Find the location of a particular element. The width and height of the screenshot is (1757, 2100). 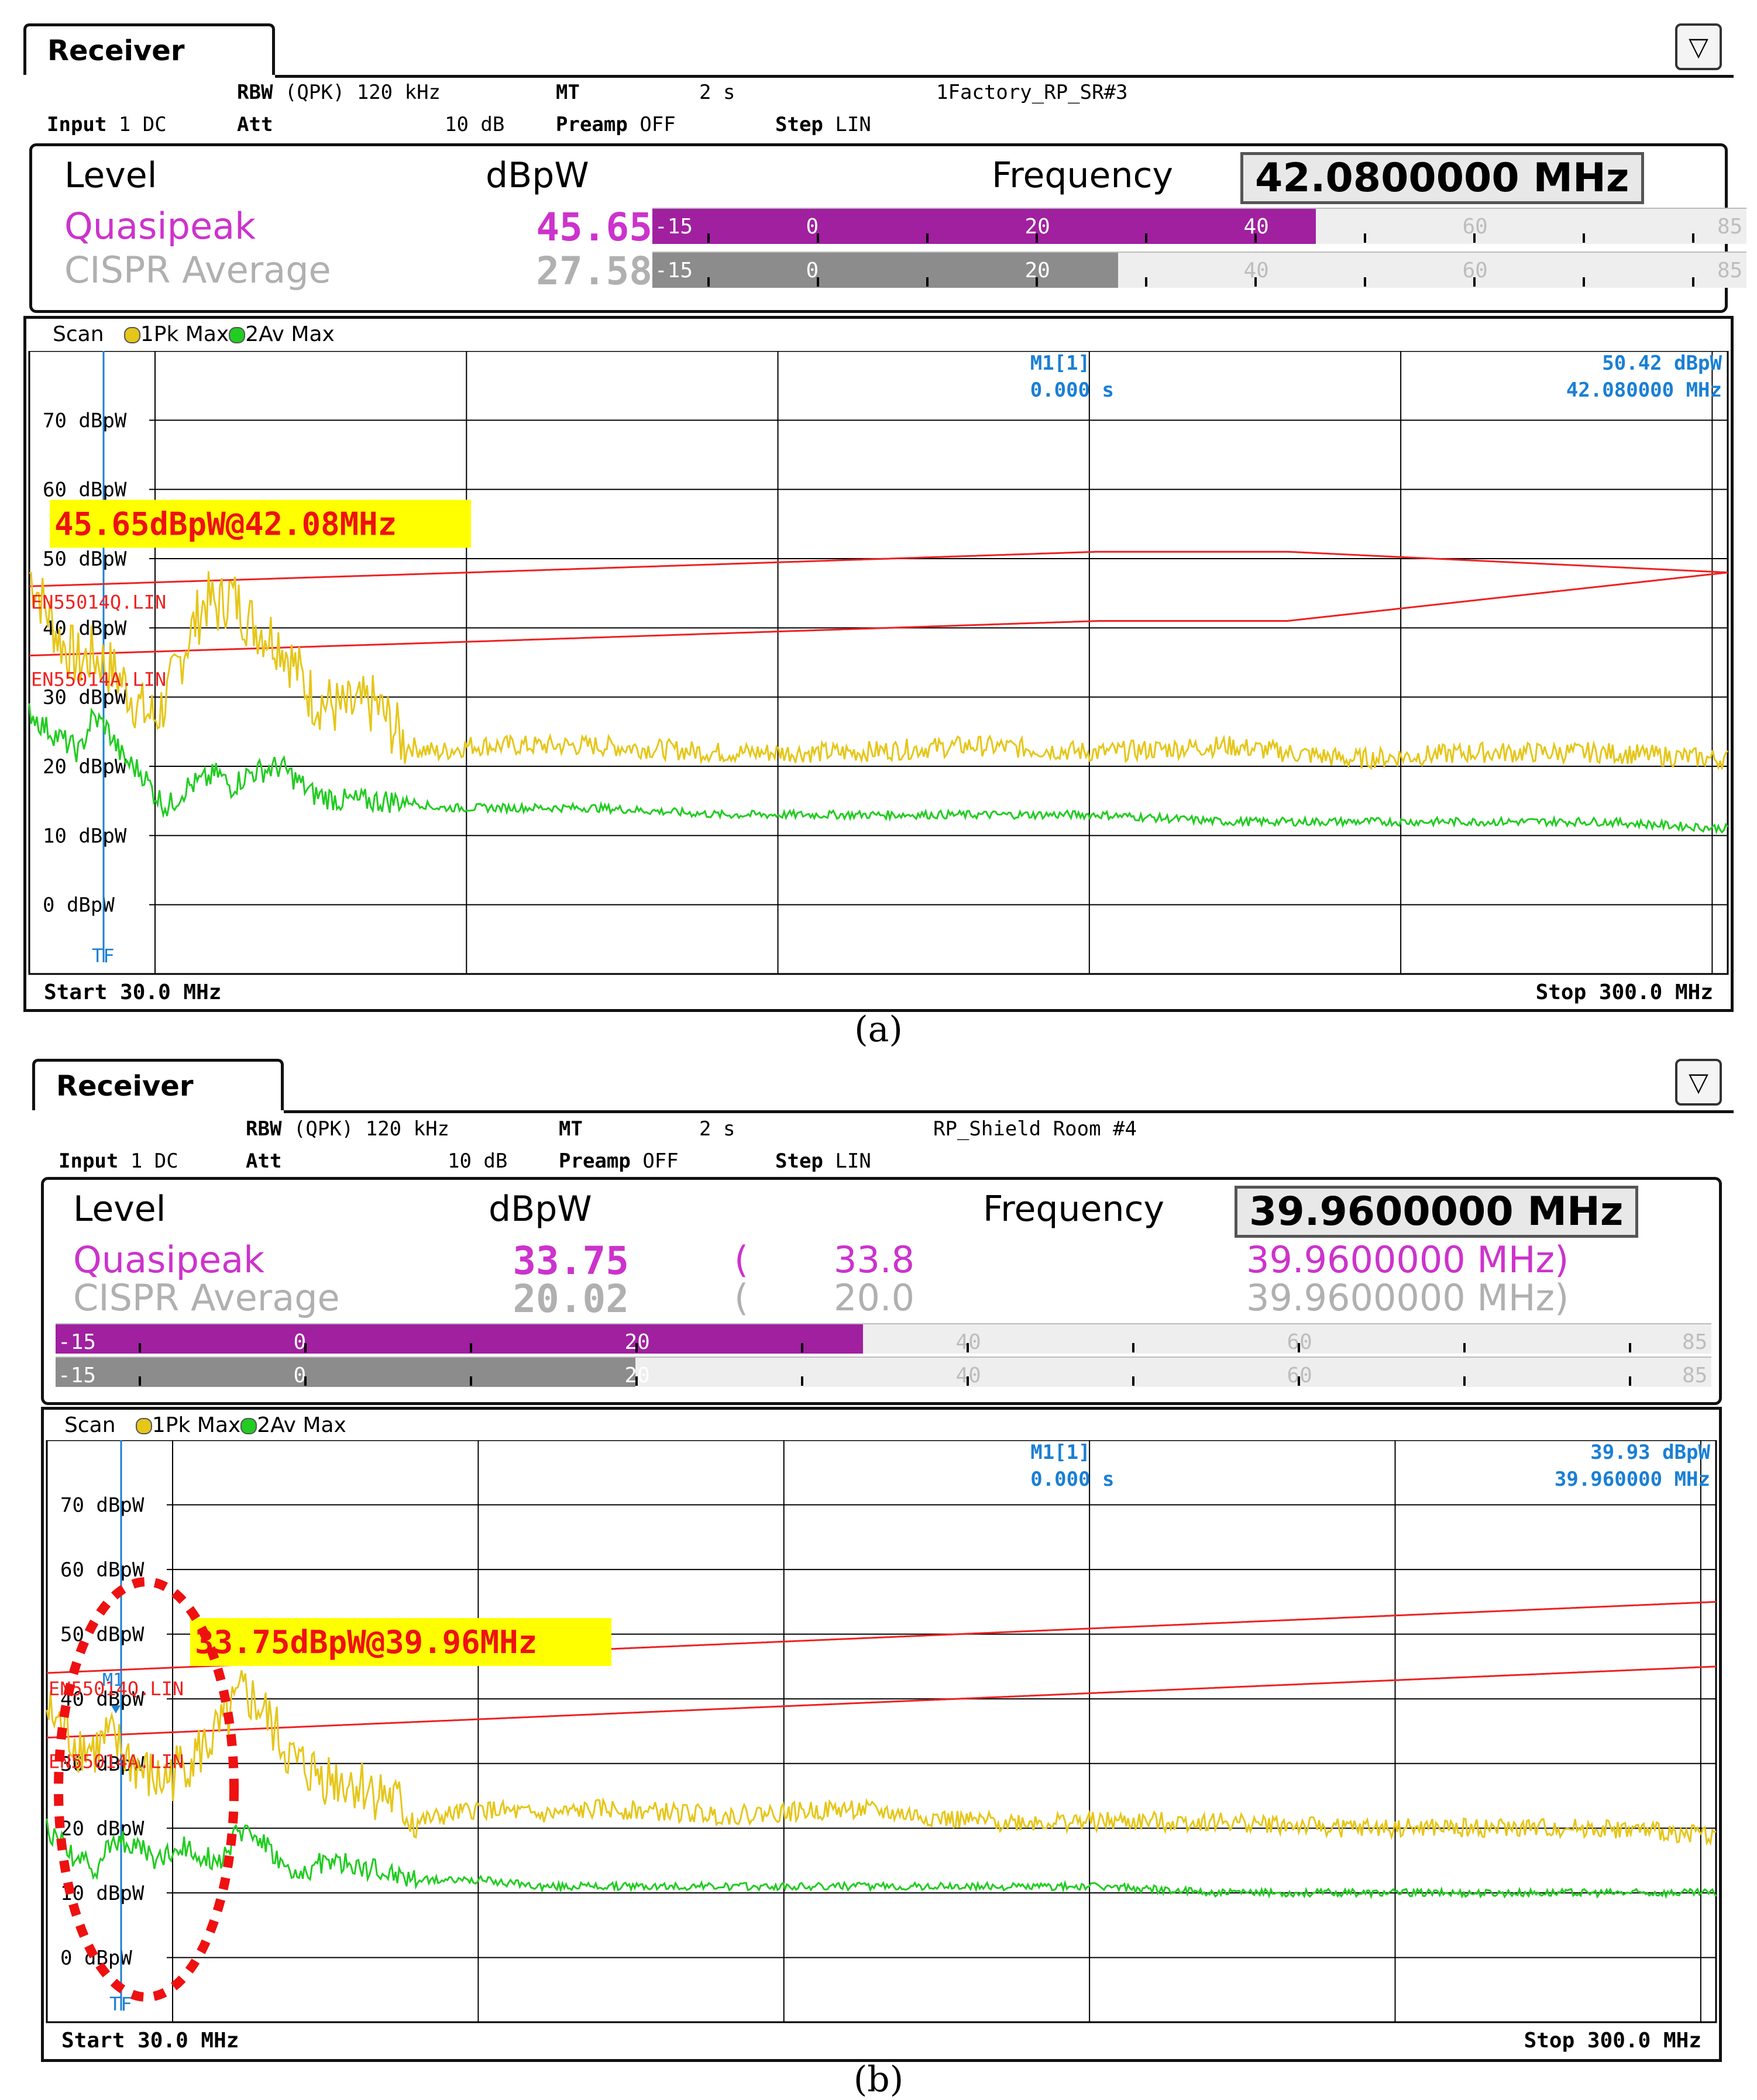

mt-info: MT is located at coordinates (568, 92).